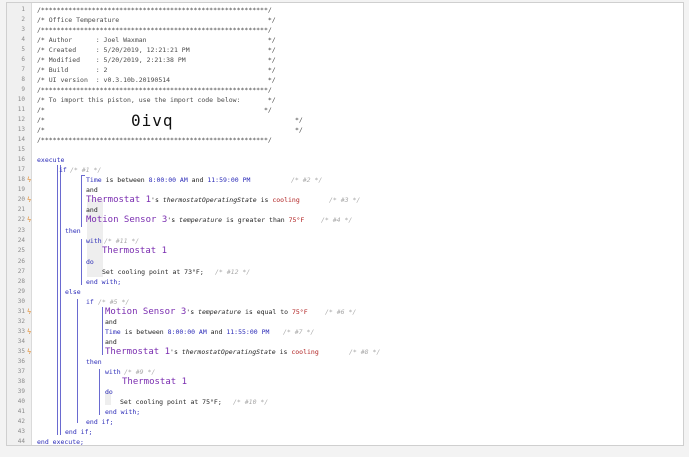  I want to click on comment-5: /* #5 */, so click(114, 302).